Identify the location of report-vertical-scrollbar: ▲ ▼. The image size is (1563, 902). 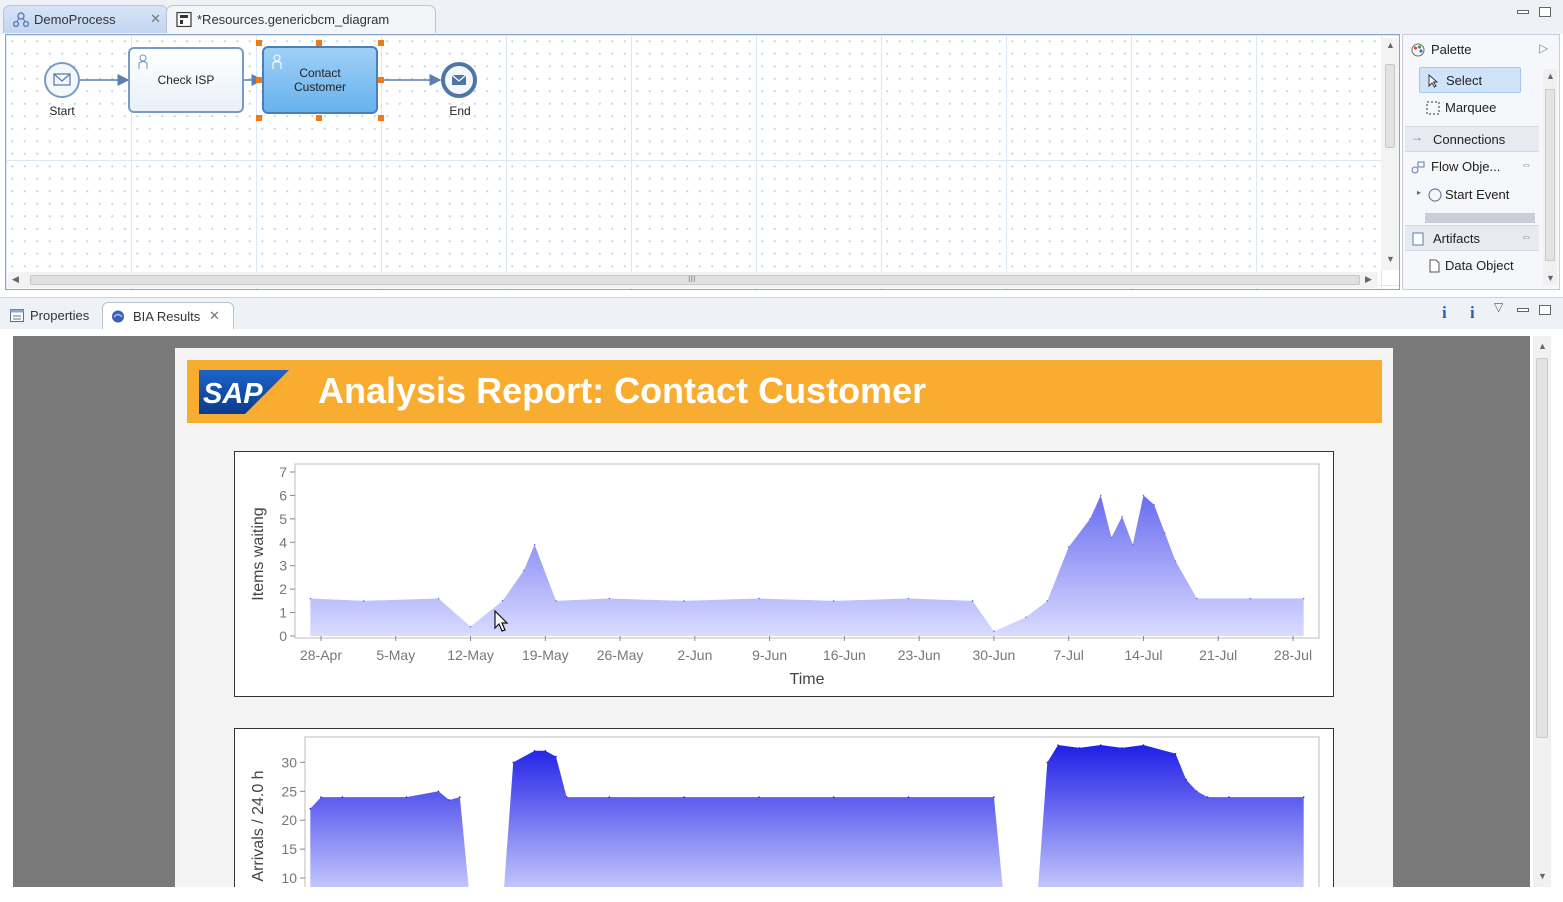
(1542, 611).